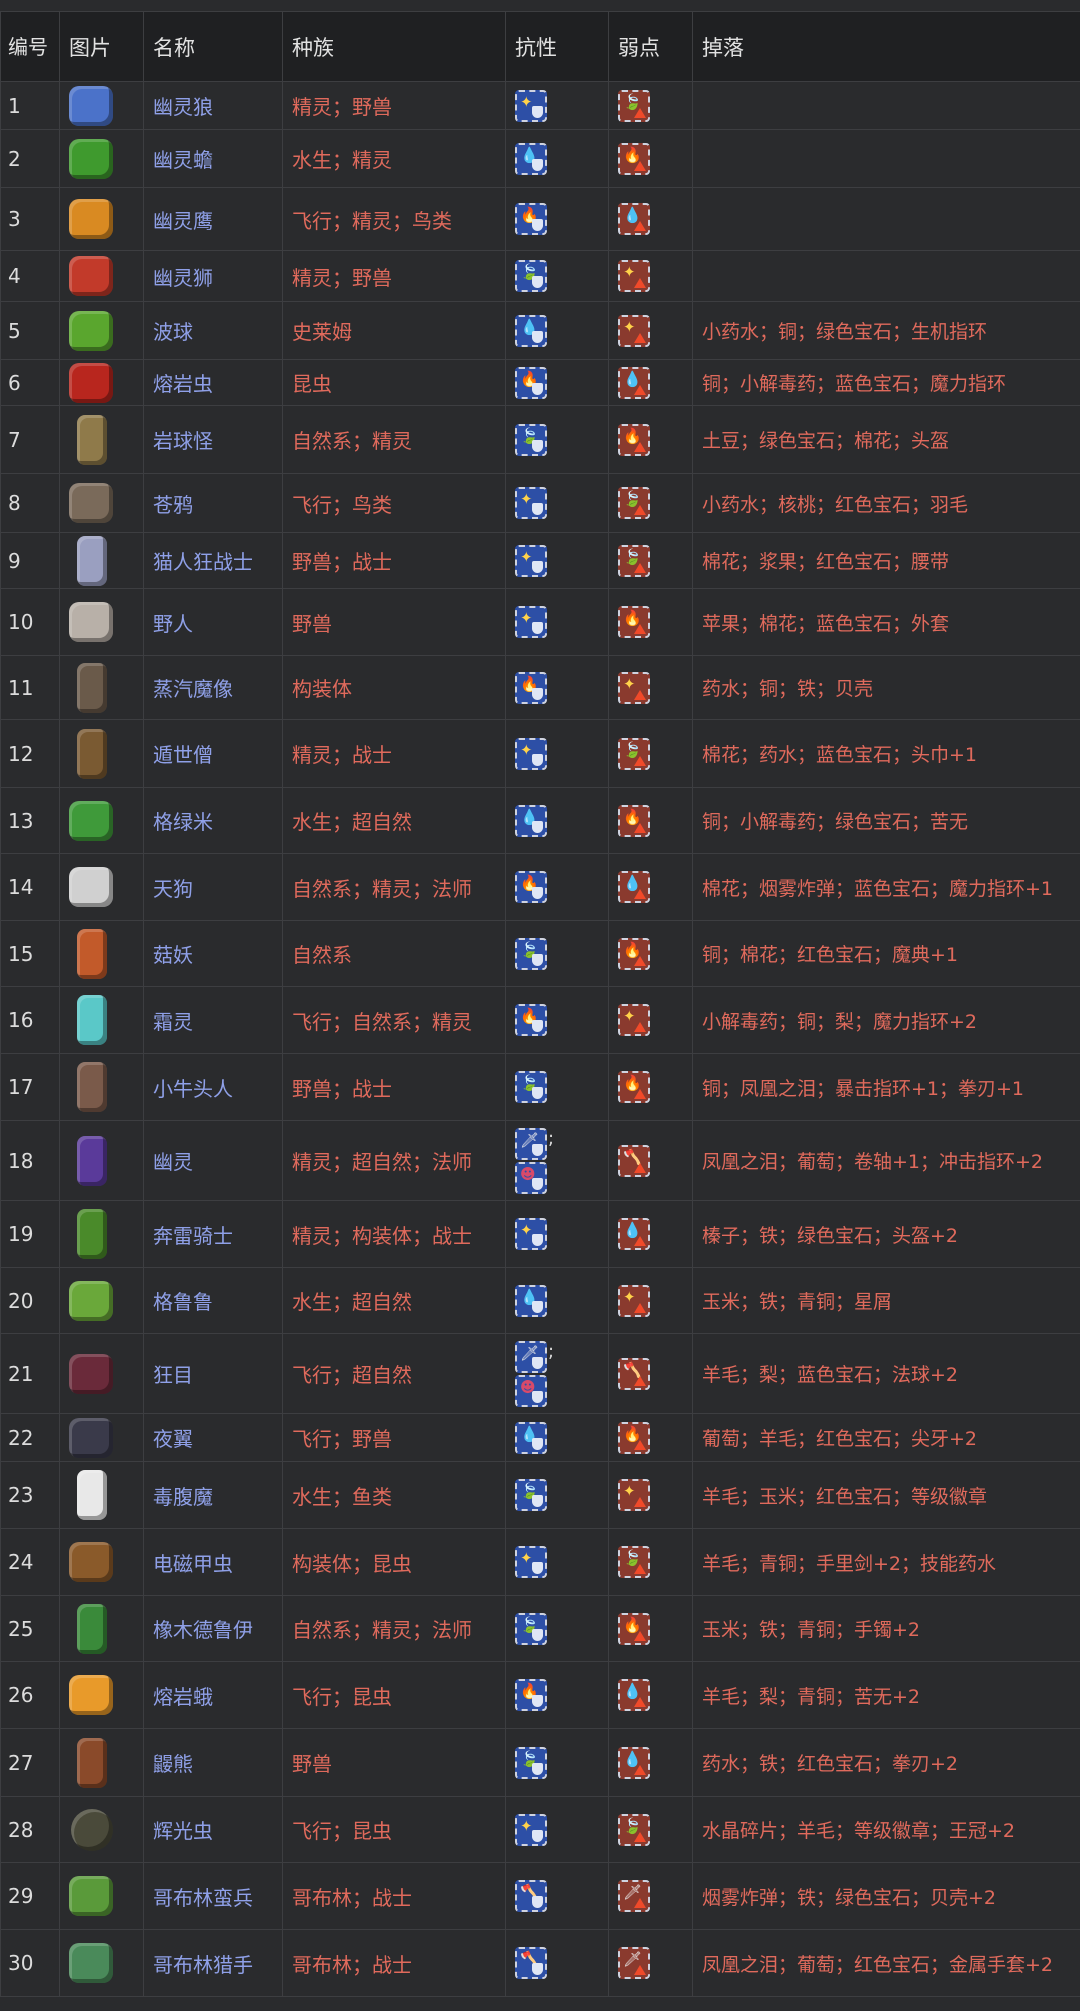 This screenshot has height=2011, width=1080. I want to click on header-weak: 弱点, so click(651, 47).